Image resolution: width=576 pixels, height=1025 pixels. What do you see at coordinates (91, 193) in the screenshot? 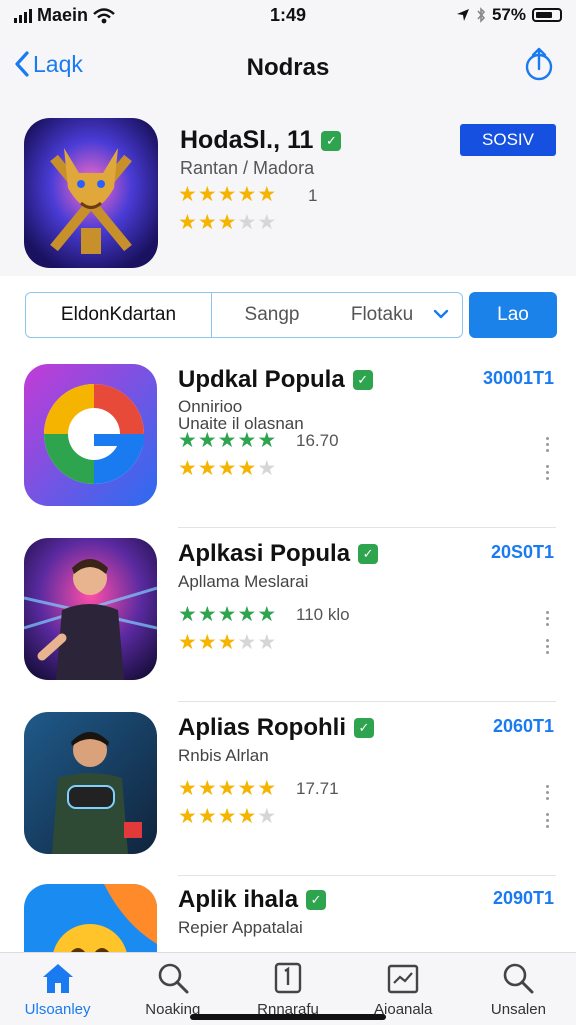
I see `featured-app-icon` at bounding box center [91, 193].